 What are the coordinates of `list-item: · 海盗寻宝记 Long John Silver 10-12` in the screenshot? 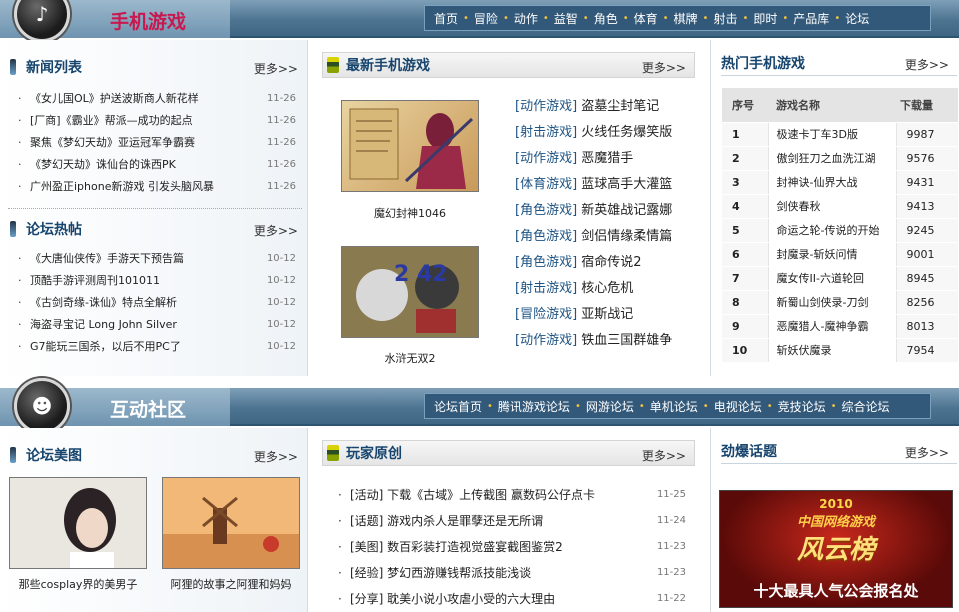 It's located at (157, 325).